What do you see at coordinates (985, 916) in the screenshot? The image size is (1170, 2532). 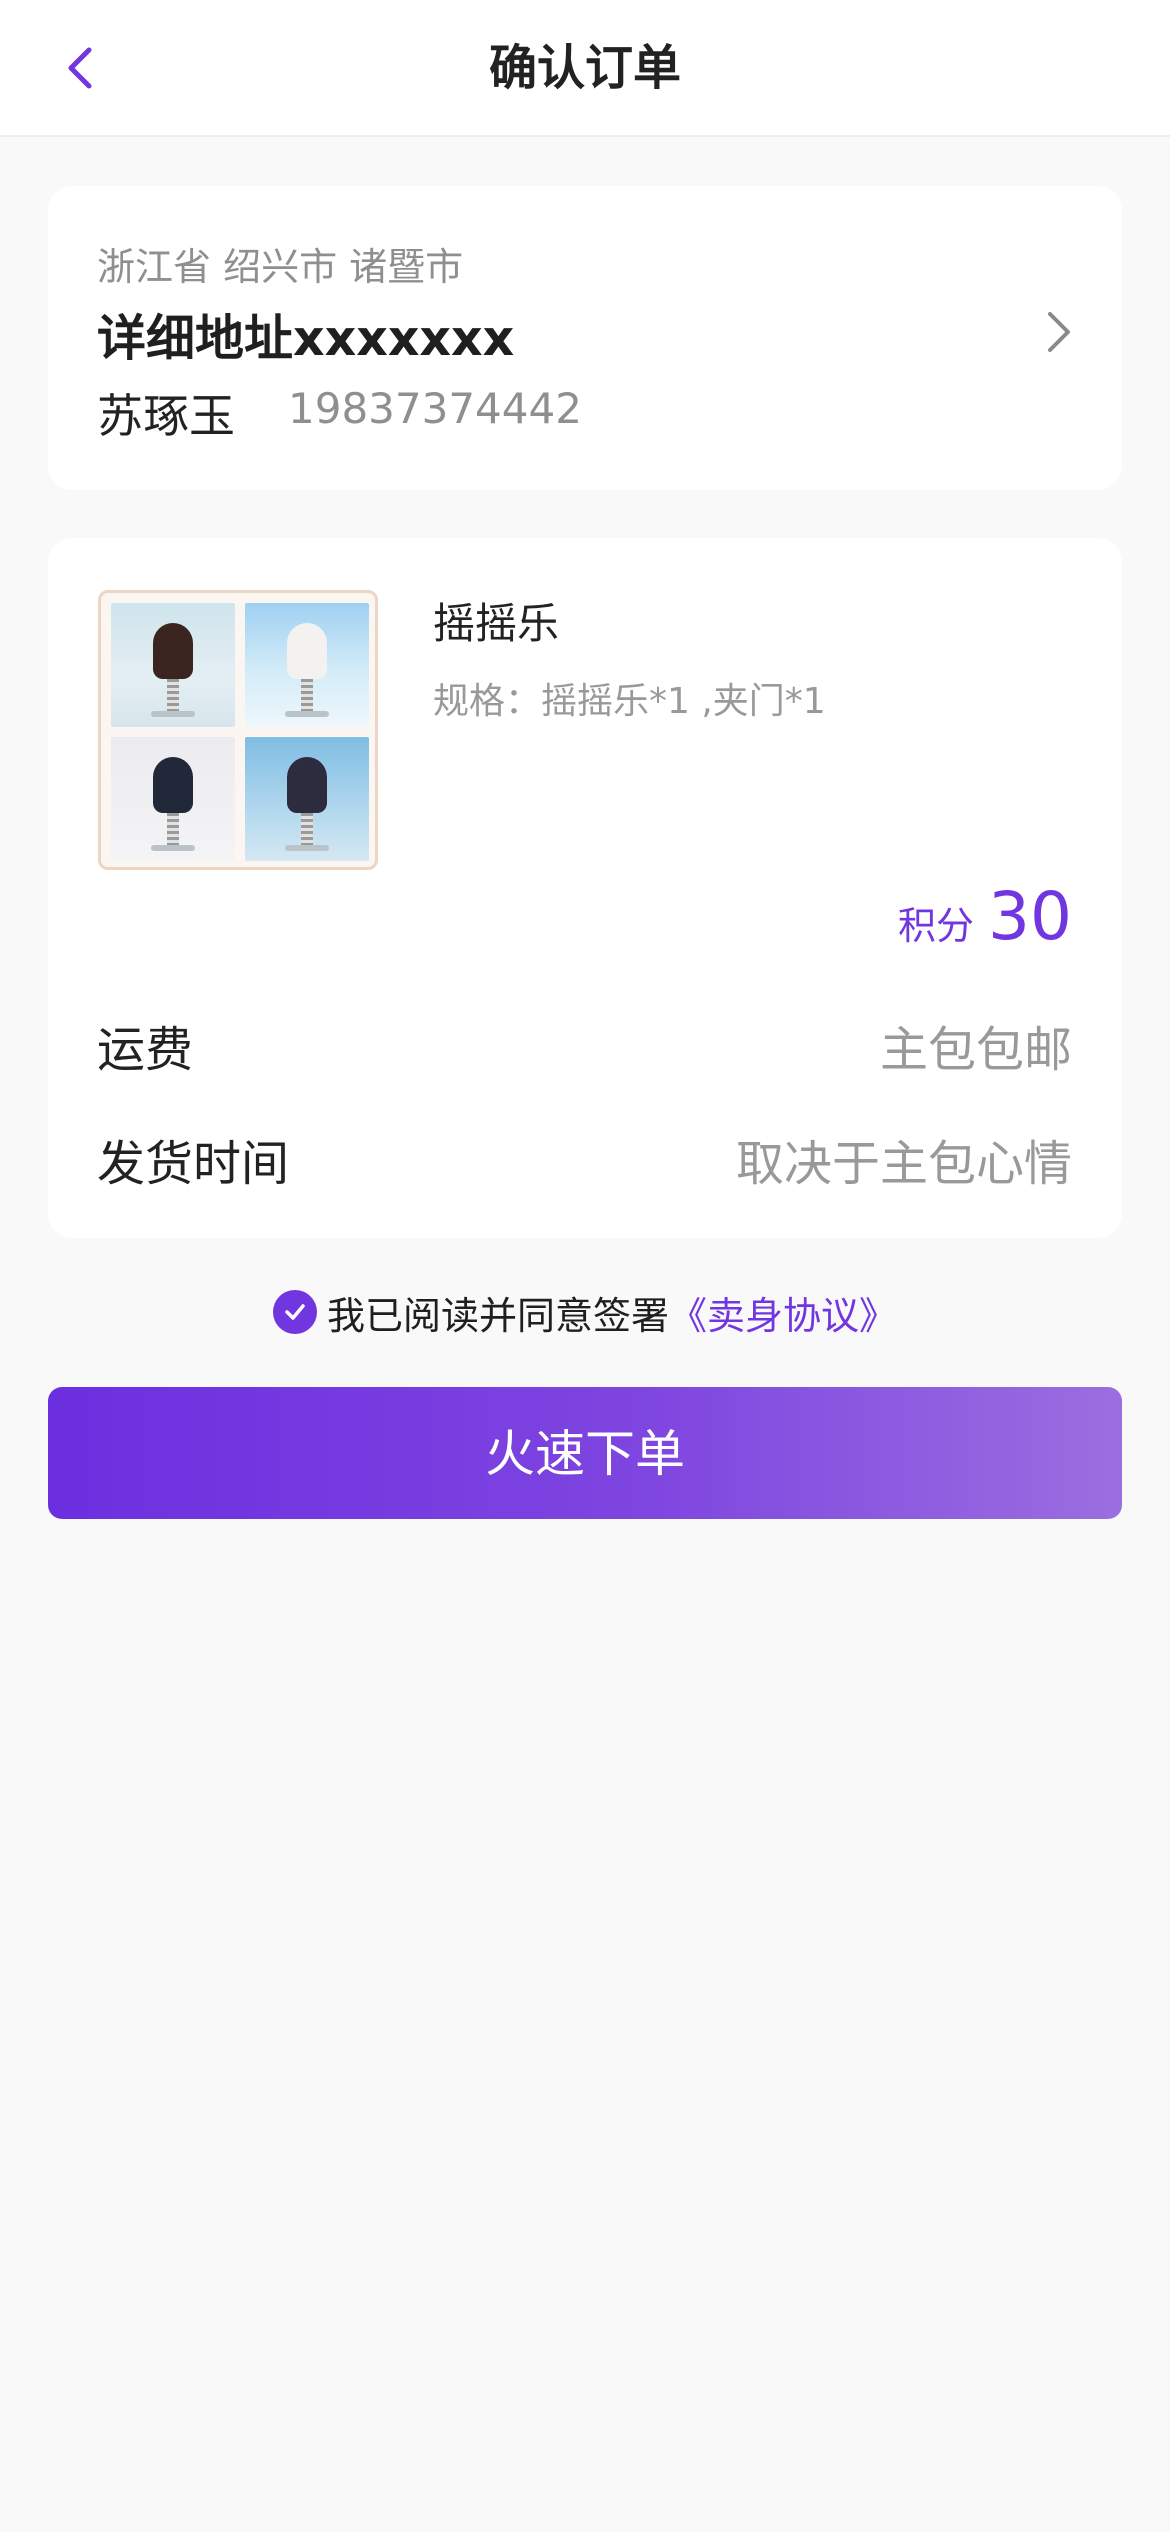 I see `product-price: 积分 30` at bounding box center [985, 916].